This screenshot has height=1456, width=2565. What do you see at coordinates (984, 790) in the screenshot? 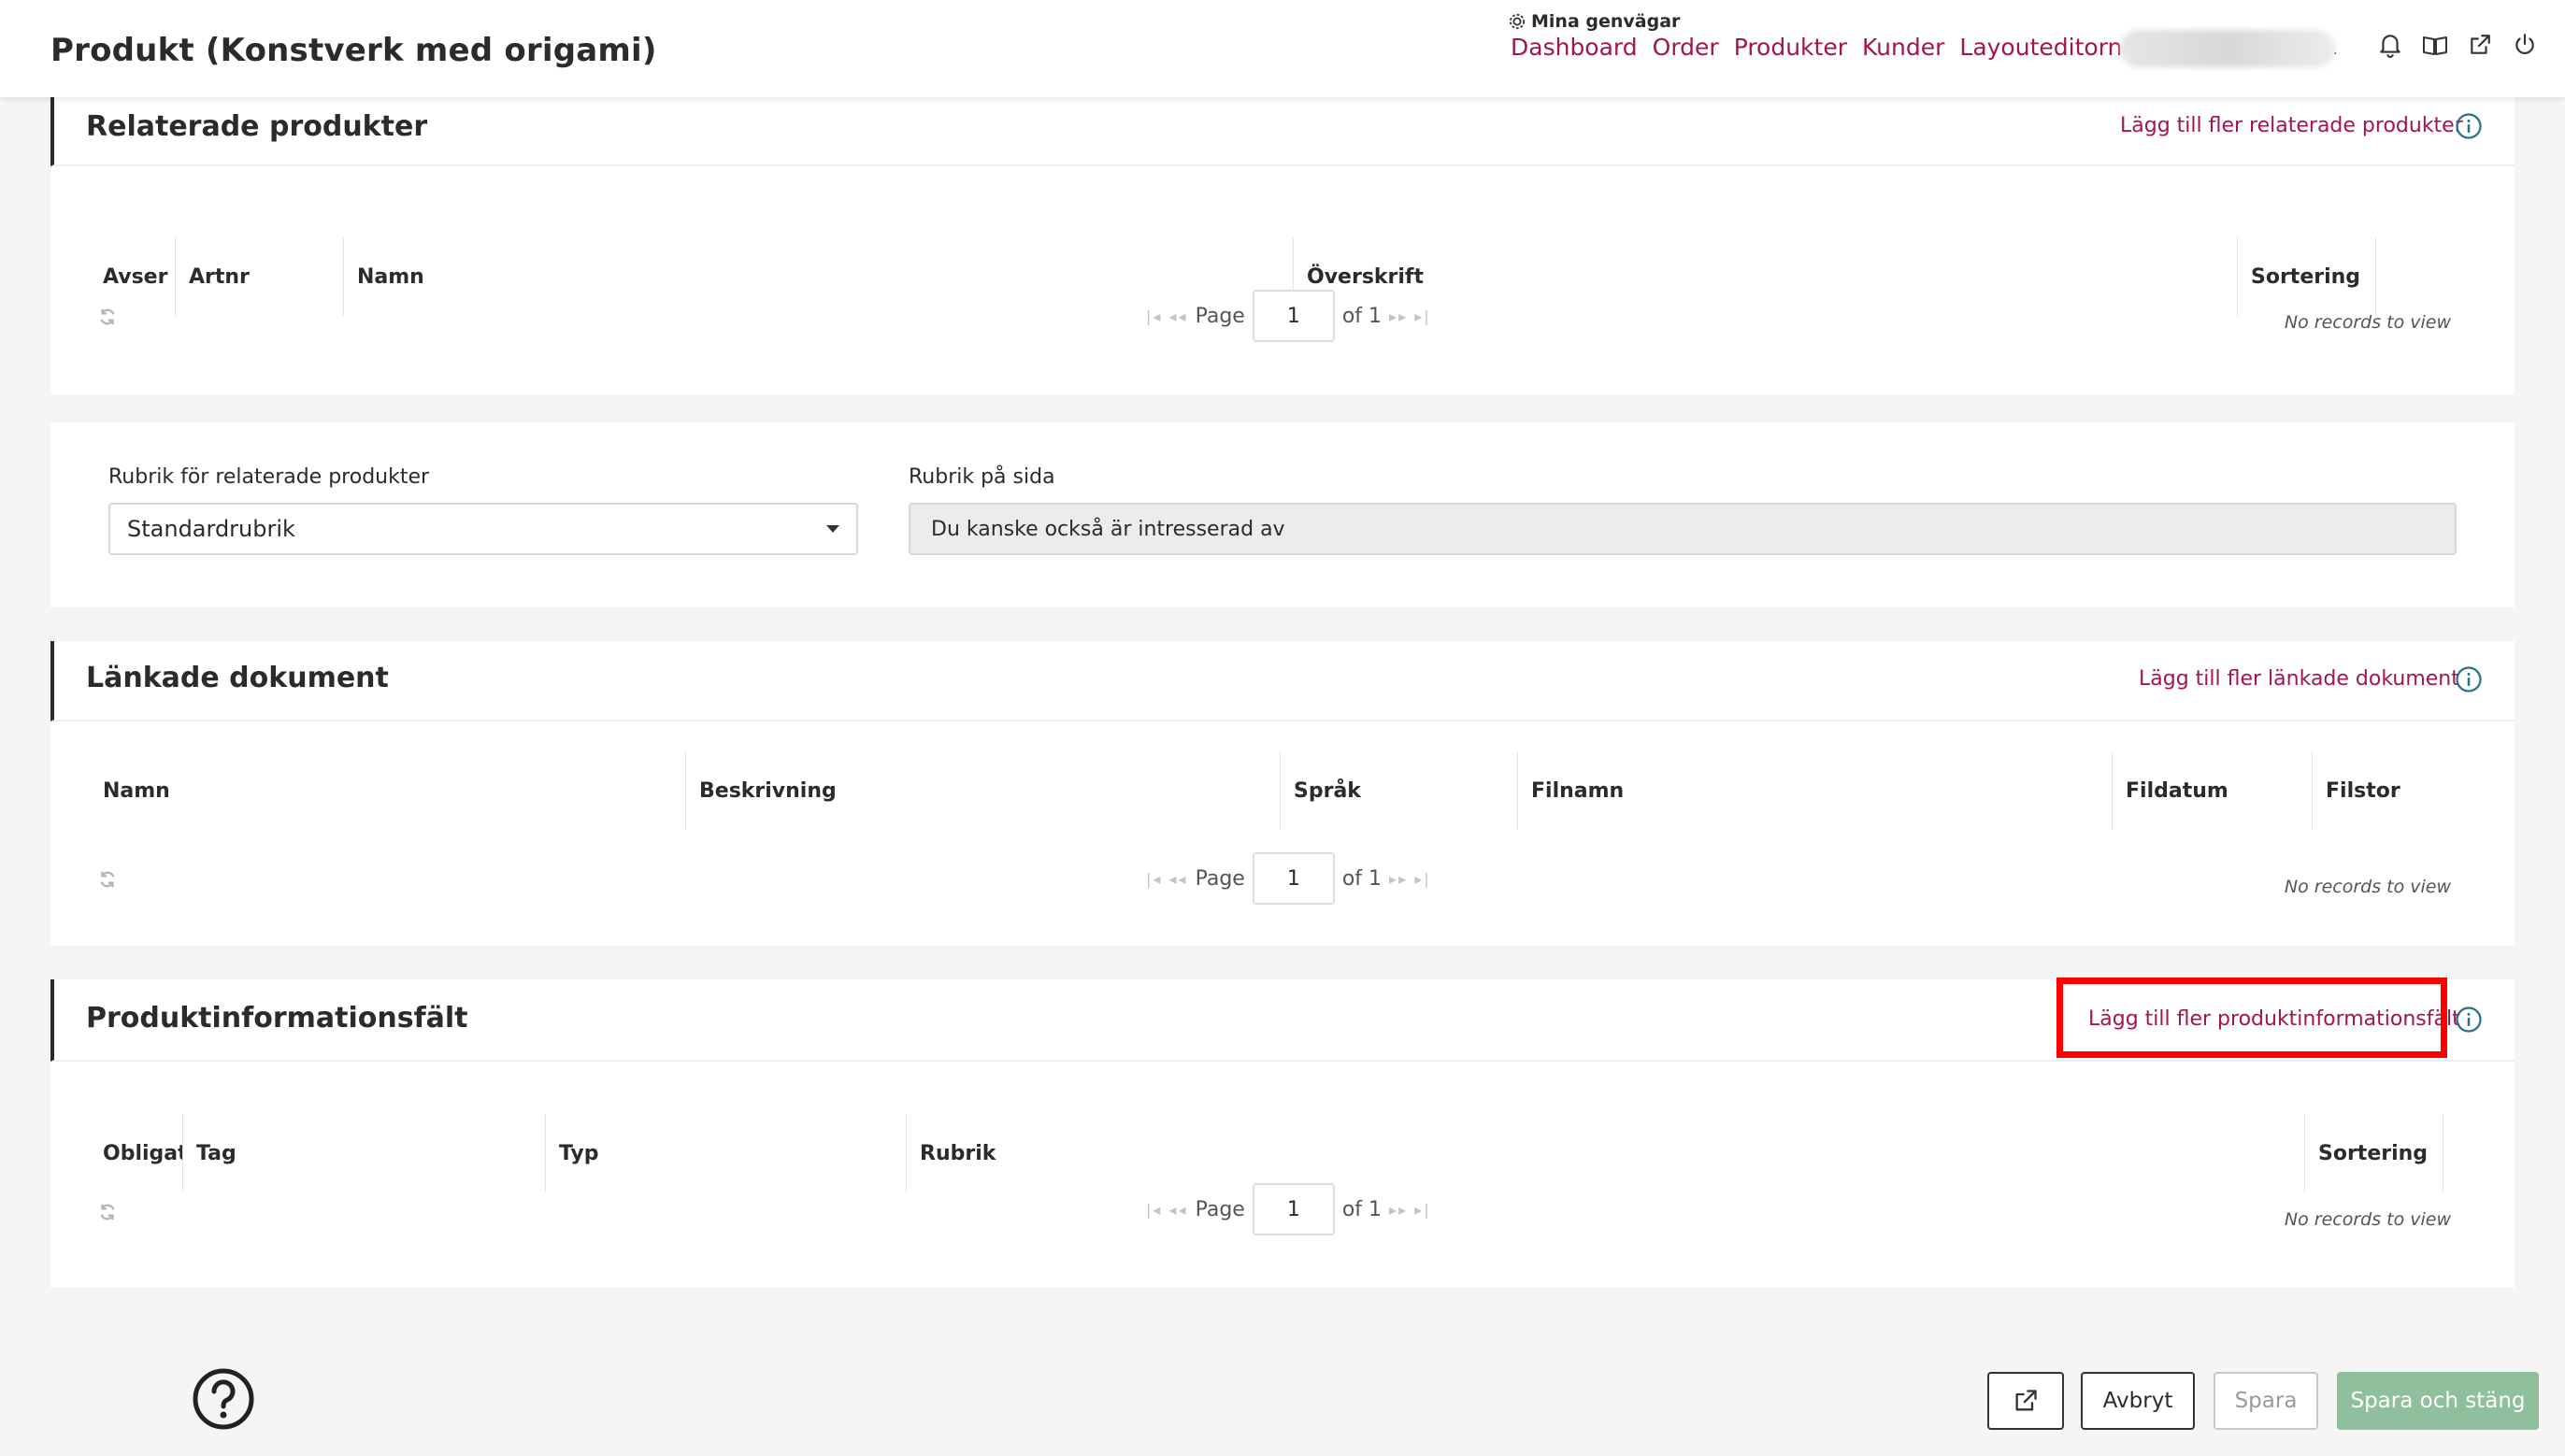
I see `col-beskrivning: Beskrivning` at bounding box center [984, 790].